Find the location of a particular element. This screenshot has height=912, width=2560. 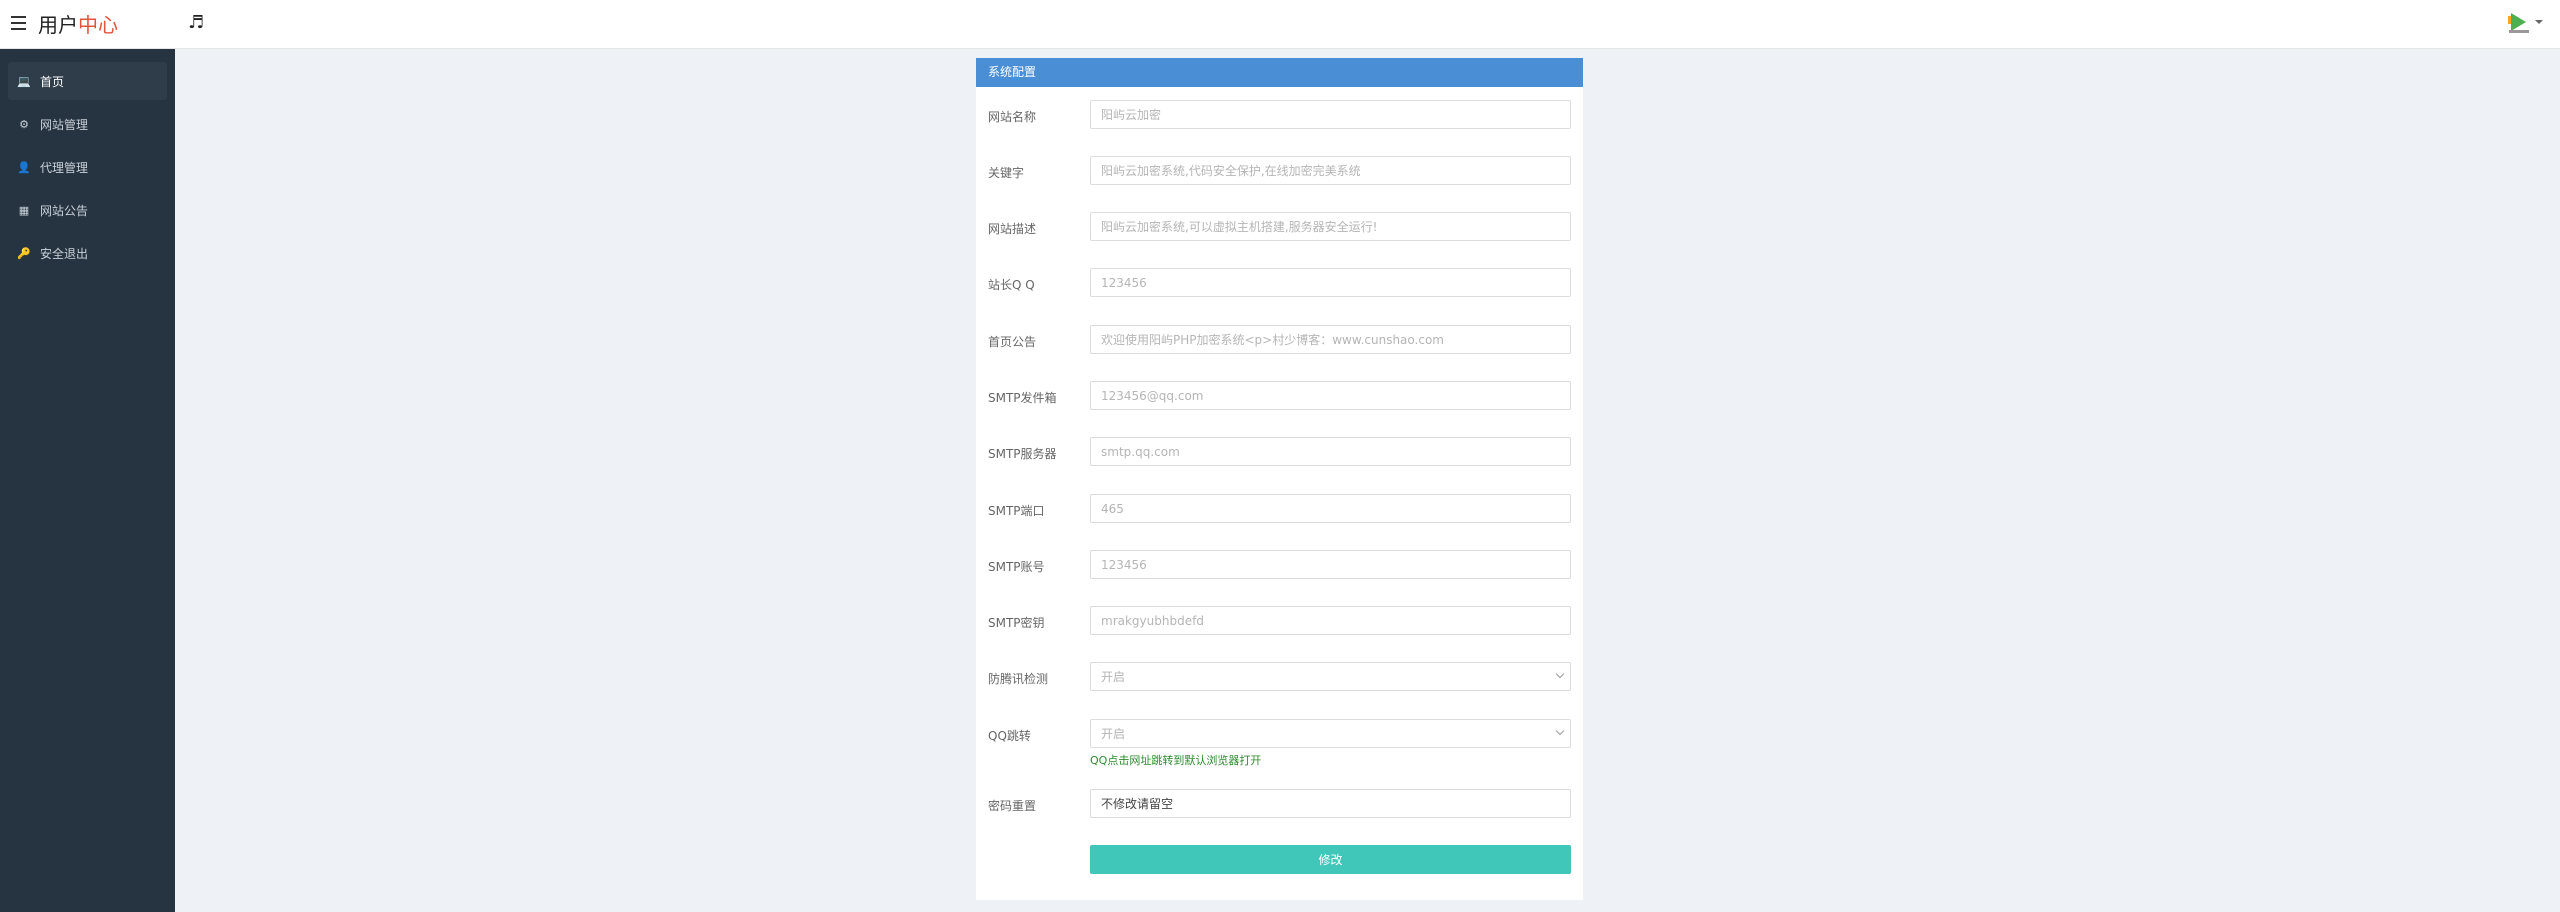

user-icon: 👤 is located at coordinates (24, 167).